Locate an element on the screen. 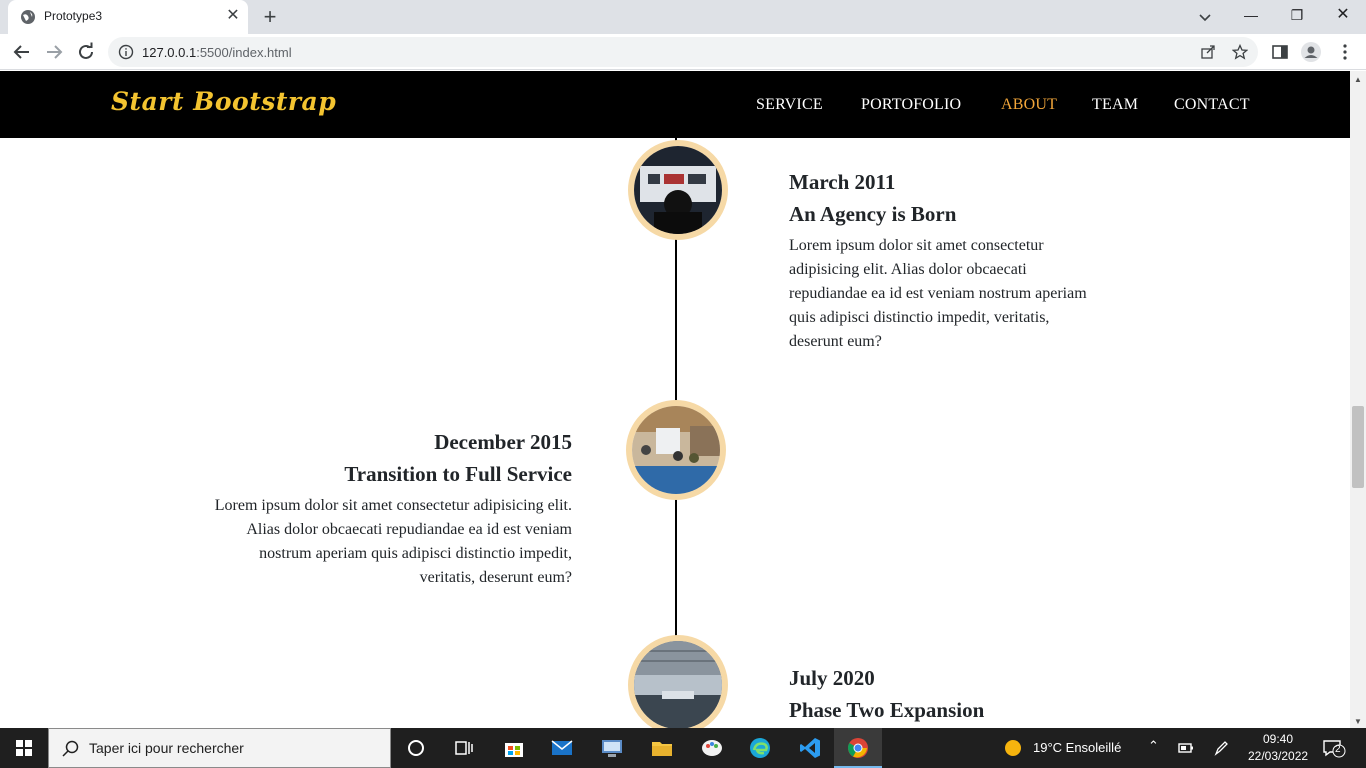 The image size is (1366, 768). menu-kebab-icon is located at coordinates (1345, 52).